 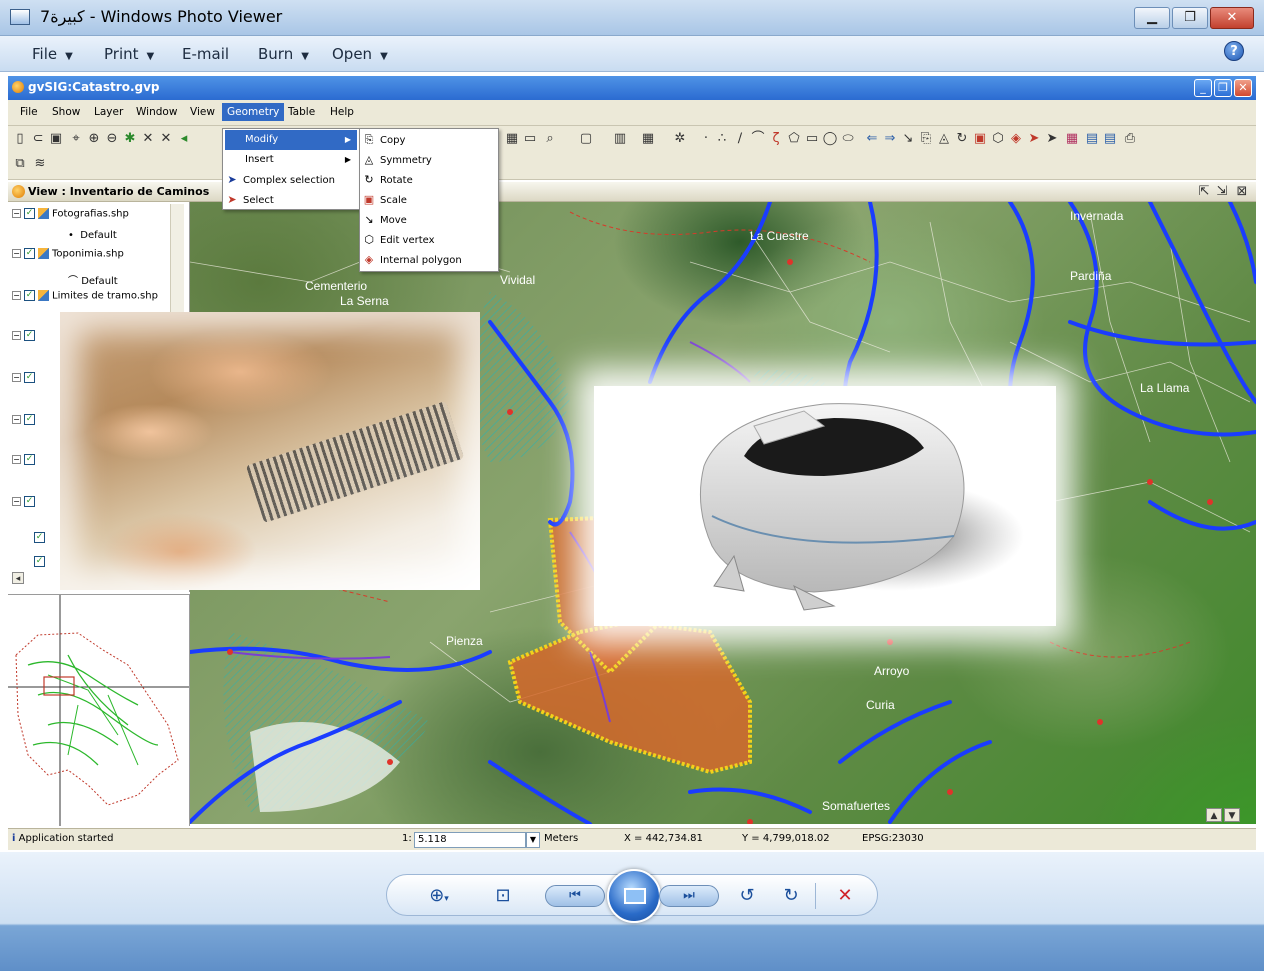 What do you see at coordinates (291, 140) in the screenshot?
I see `menu-item-modify: Modify ▶` at bounding box center [291, 140].